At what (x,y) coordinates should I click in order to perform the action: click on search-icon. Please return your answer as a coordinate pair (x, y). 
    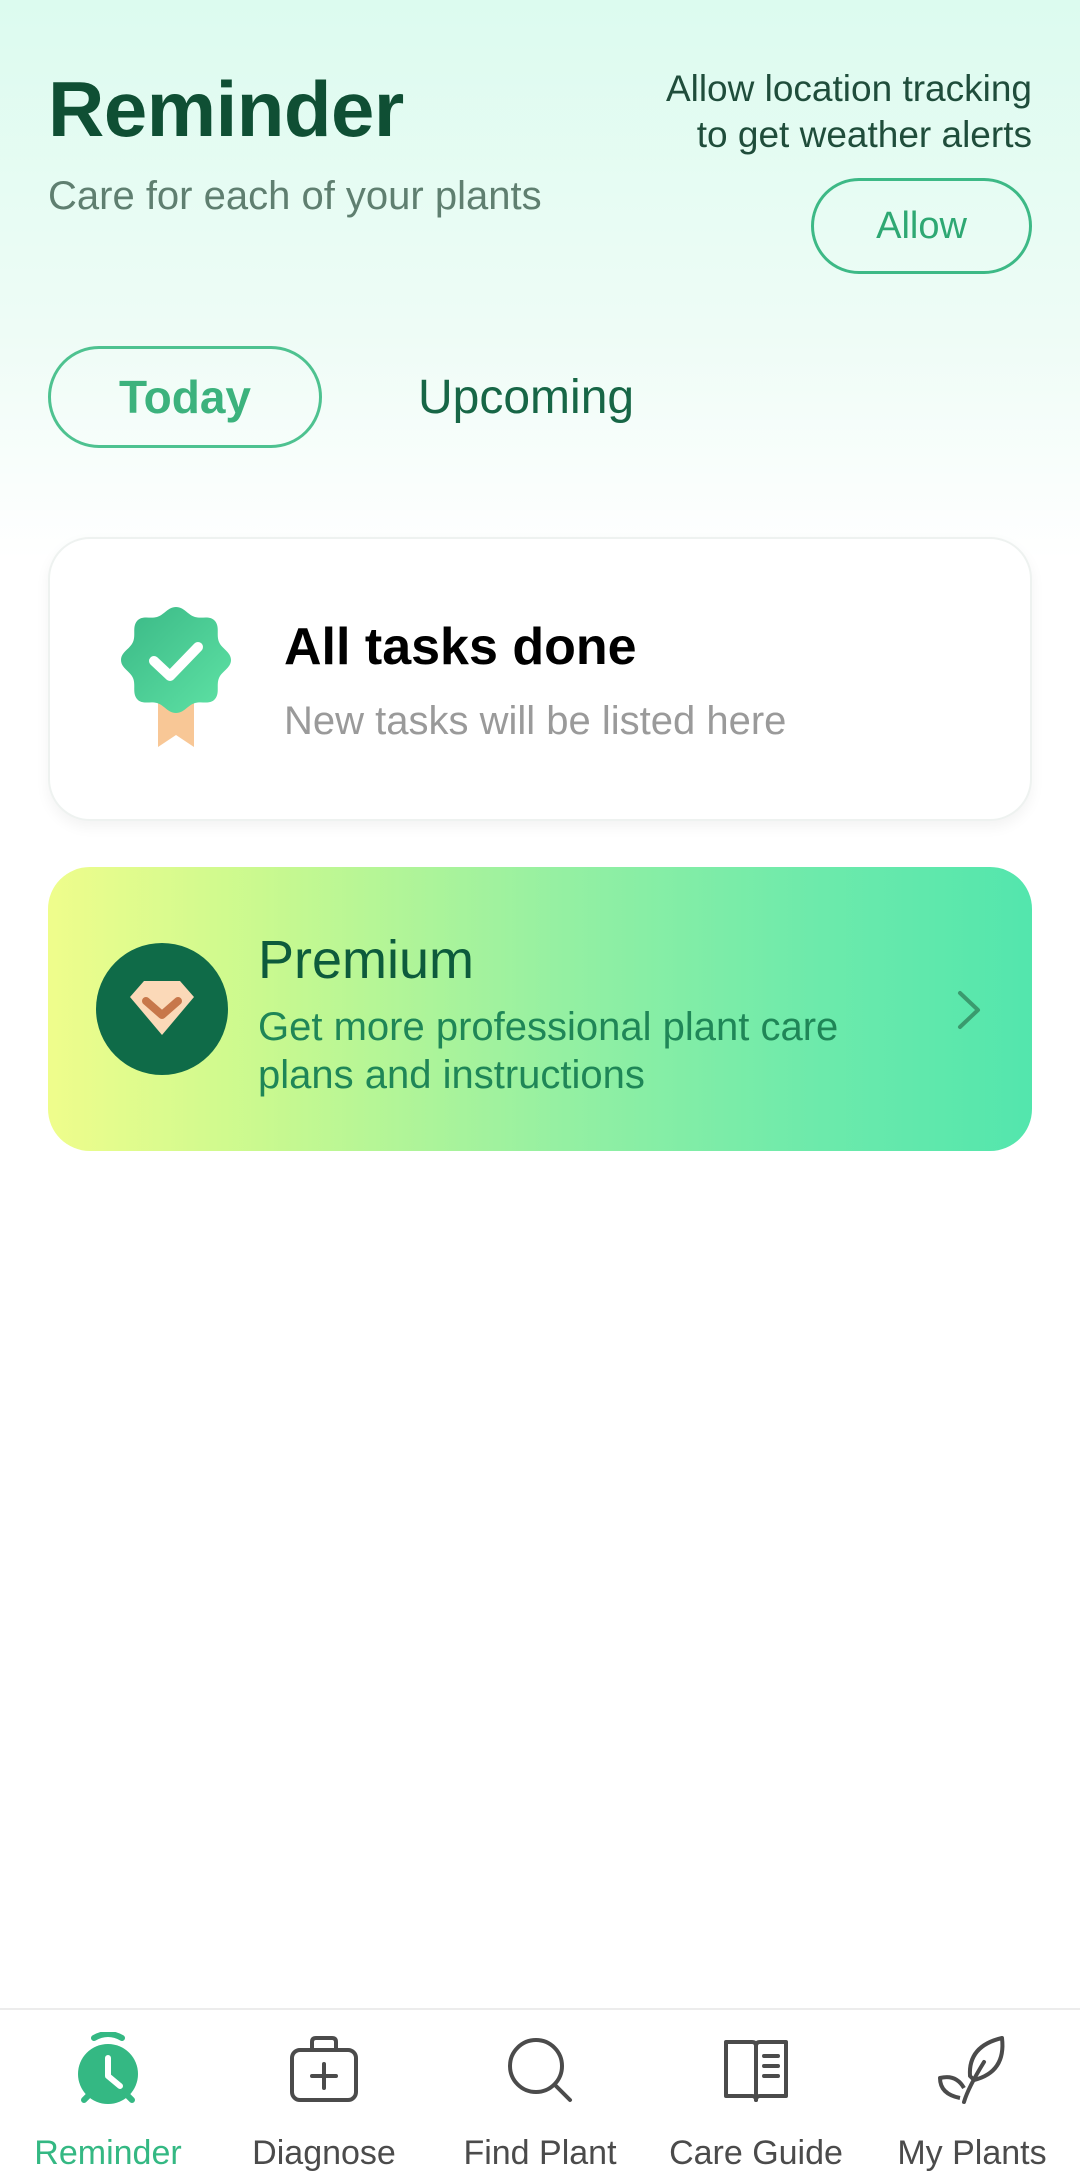
    Looking at the image, I should click on (540, 2070).